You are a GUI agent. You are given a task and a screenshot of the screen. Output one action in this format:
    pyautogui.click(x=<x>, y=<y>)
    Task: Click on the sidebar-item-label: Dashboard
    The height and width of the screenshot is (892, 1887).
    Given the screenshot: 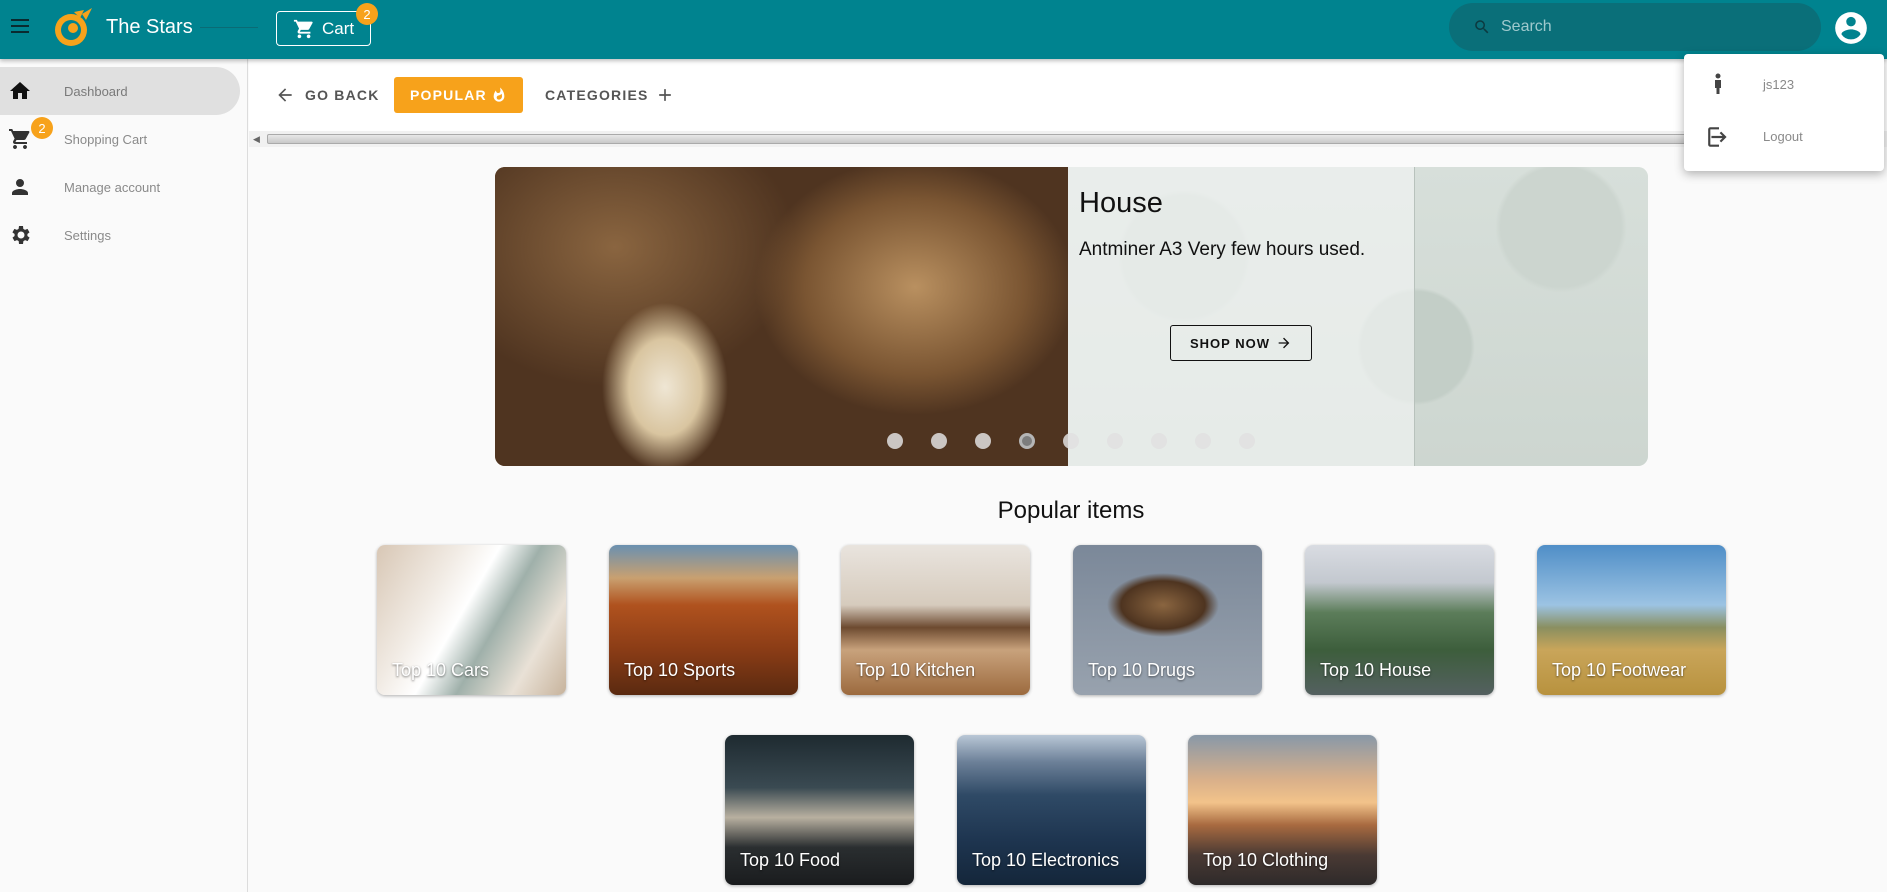 What is the action you would take?
    pyautogui.click(x=96, y=91)
    